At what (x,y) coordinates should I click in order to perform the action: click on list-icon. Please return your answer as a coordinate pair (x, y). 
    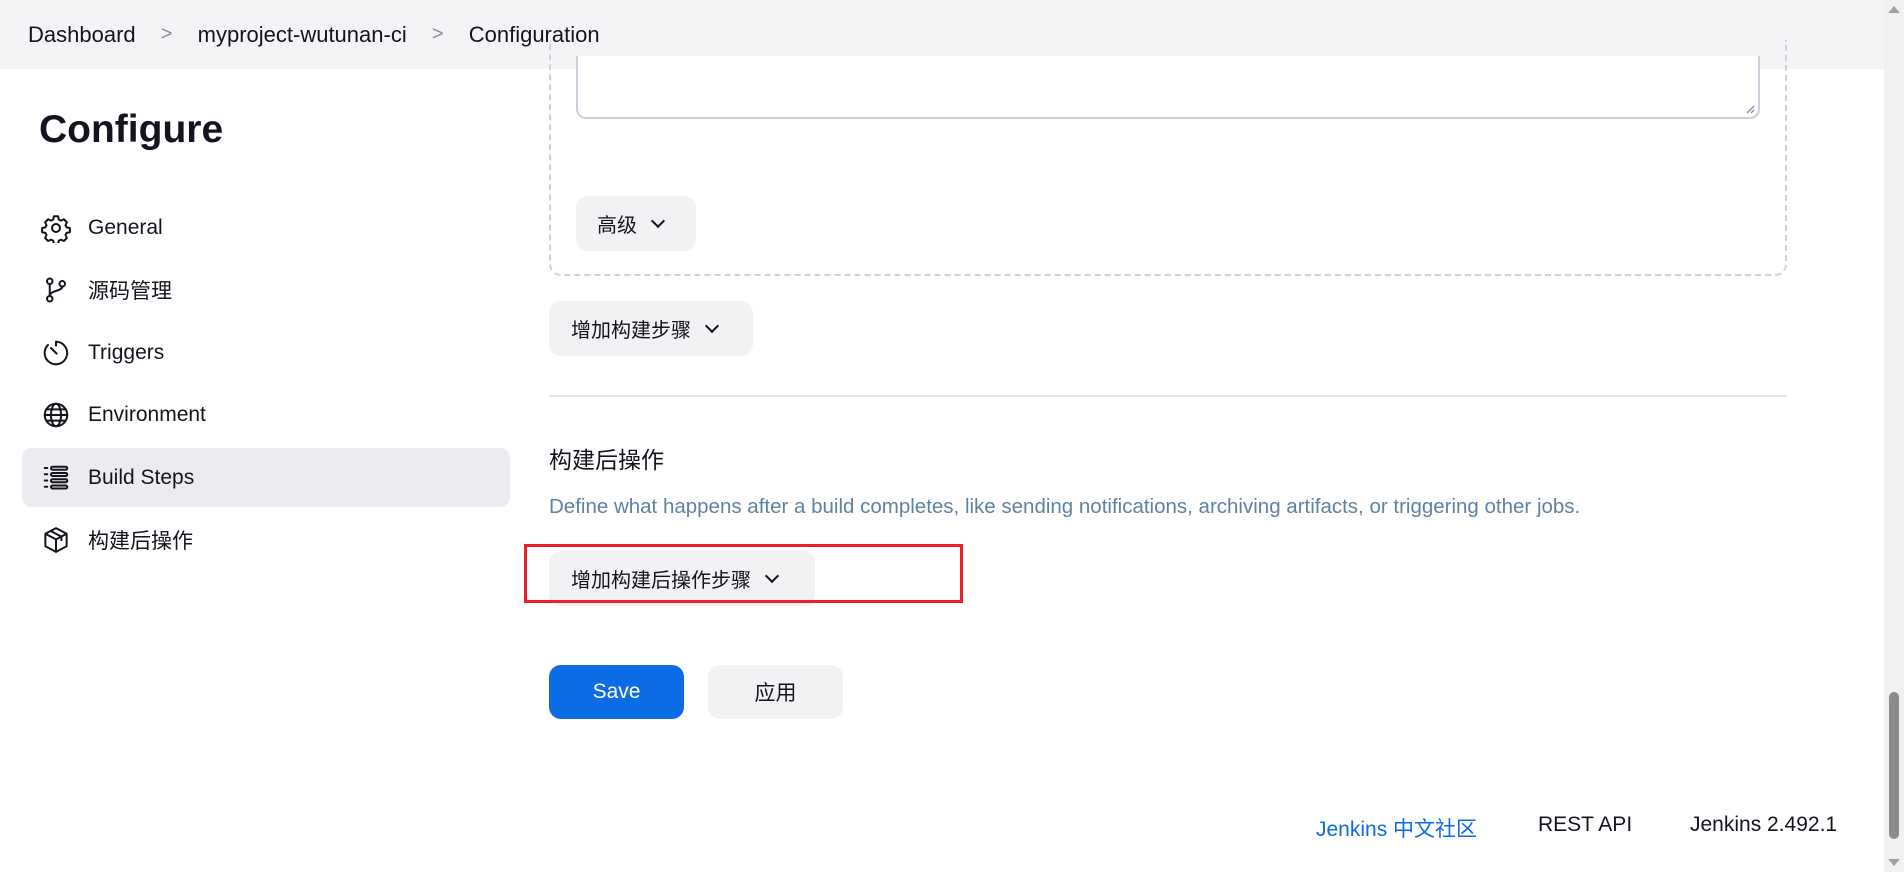
    Looking at the image, I should click on (56, 478).